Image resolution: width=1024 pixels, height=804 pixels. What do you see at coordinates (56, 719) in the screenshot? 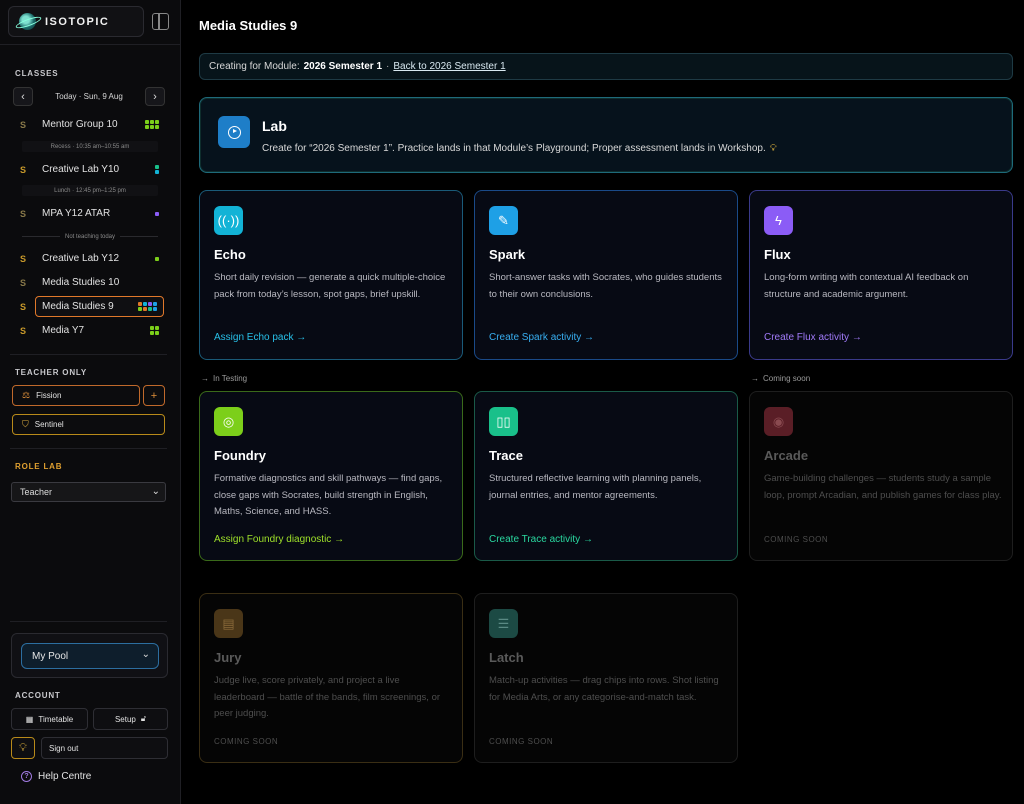
I see `timetable-label: Timetable` at bounding box center [56, 719].